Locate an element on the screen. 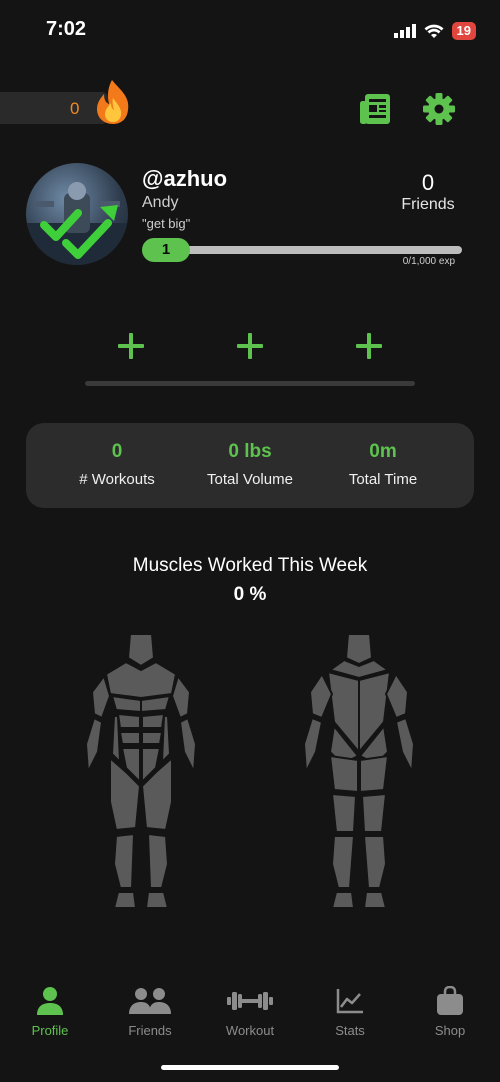 This screenshot has height=1082, width=500. friends-label: Friends is located at coordinates (428, 205).